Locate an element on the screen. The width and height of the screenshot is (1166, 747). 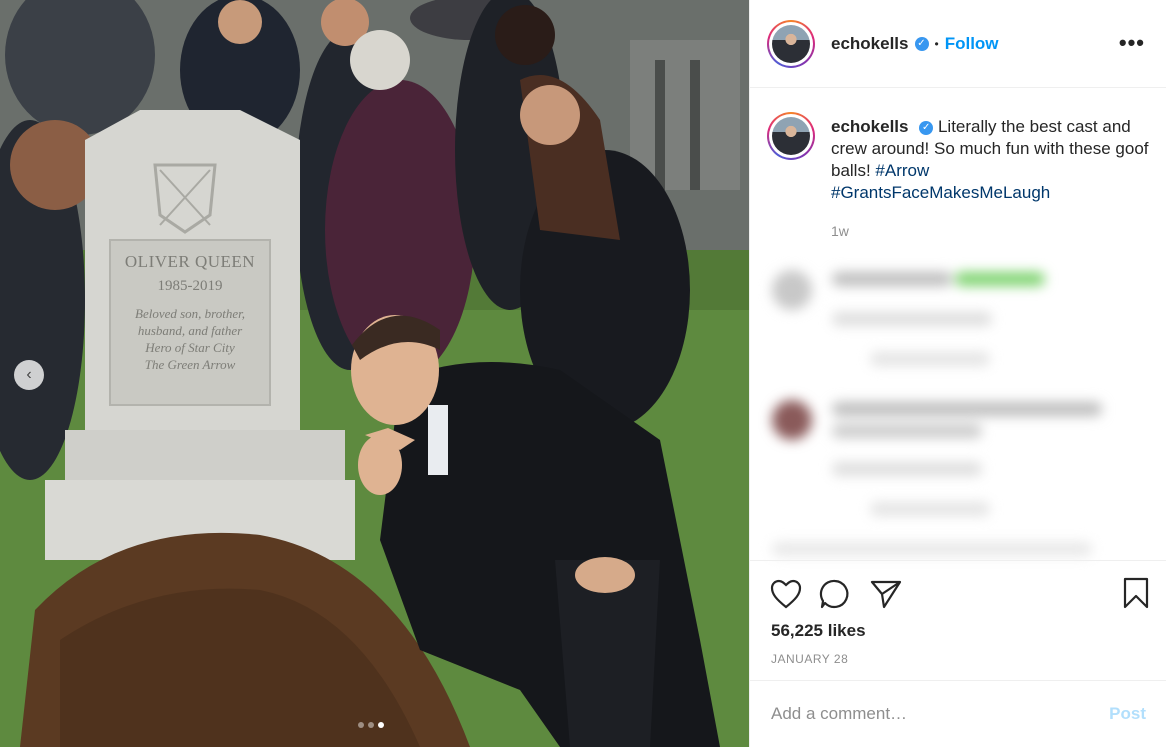
bookmark-icon is located at coordinates (1136, 593).